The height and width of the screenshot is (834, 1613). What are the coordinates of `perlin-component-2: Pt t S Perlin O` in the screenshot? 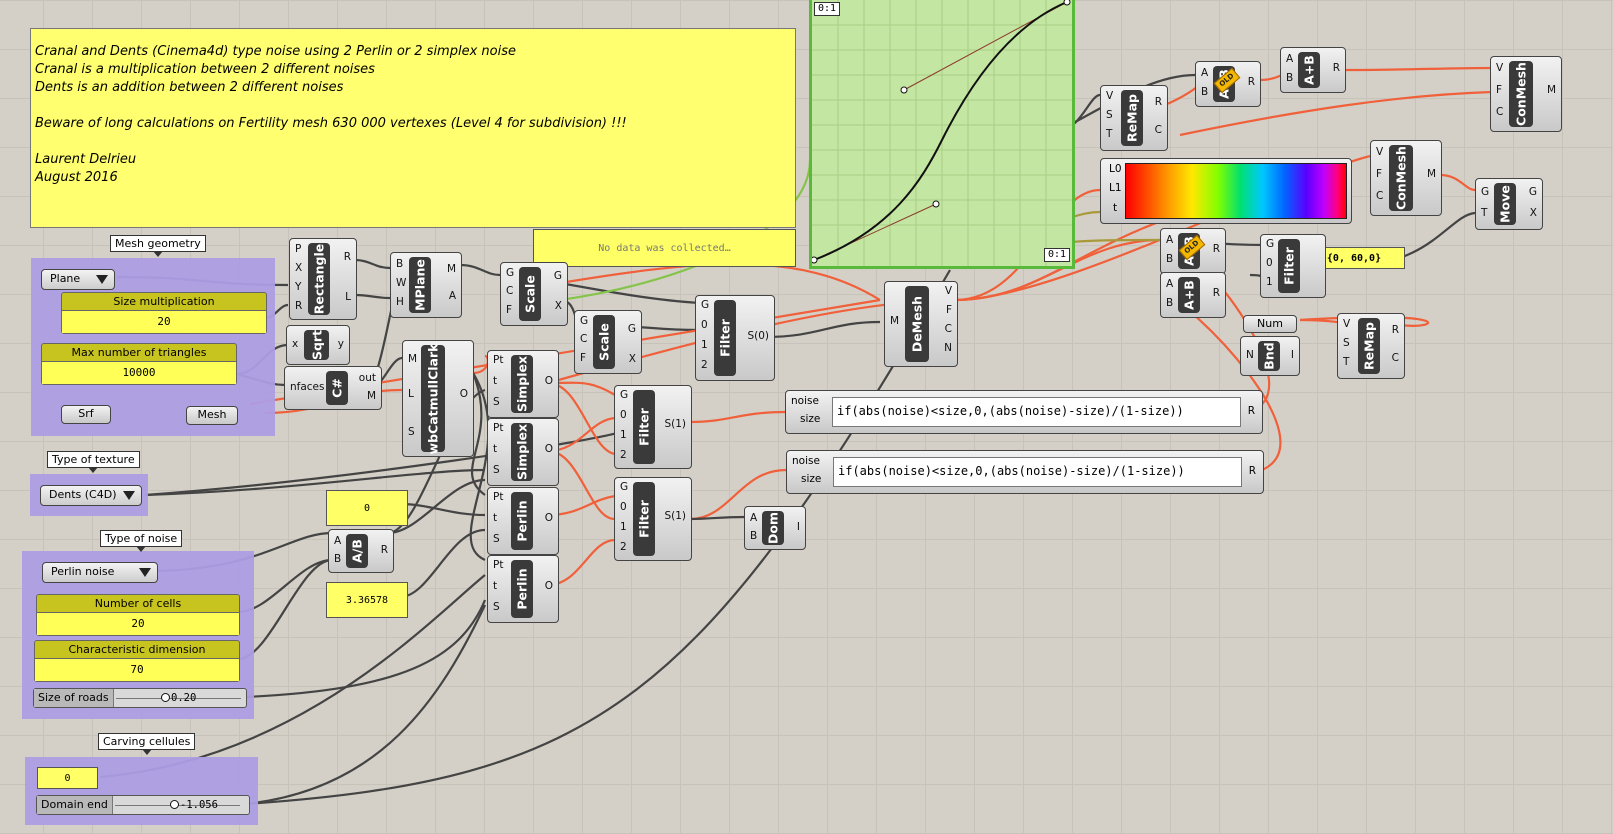 It's located at (523, 589).